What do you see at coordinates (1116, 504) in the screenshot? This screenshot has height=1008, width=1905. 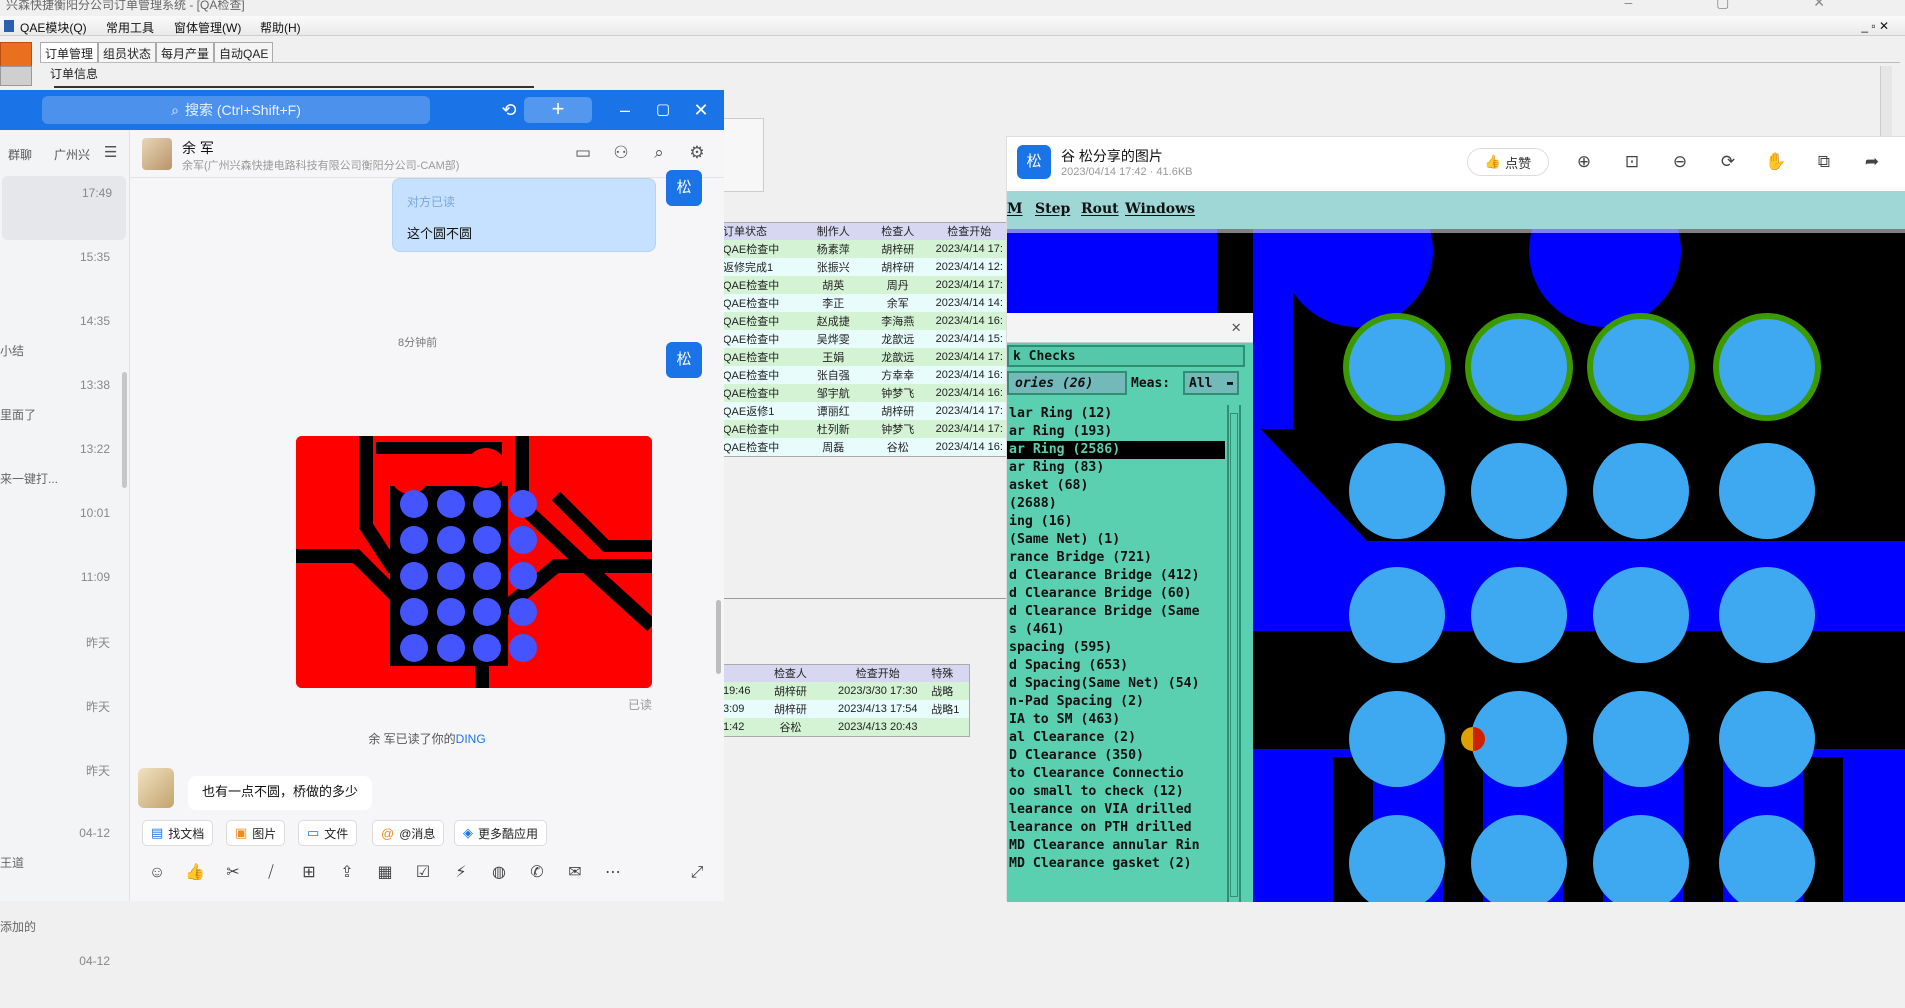 I see `check-item: (2688)` at bounding box center [1116, 504].